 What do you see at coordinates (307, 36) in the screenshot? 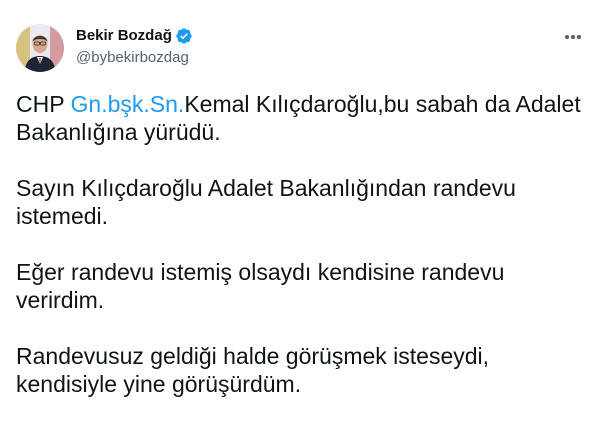
I see `name-row: Bekir Bozdağ` at bounding box center [307, 36].